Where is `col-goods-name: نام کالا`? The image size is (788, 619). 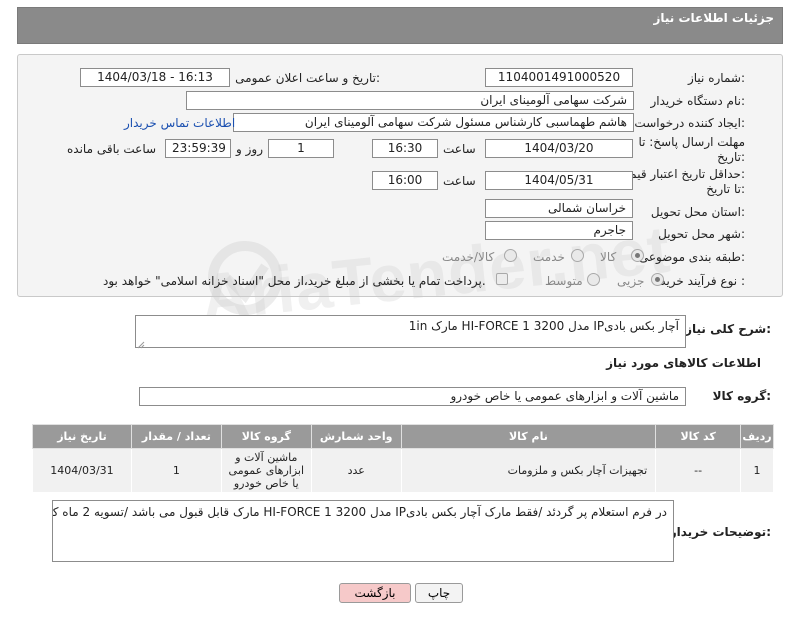
col-goods-name: نام کالا is located at coordinates (528, 436).